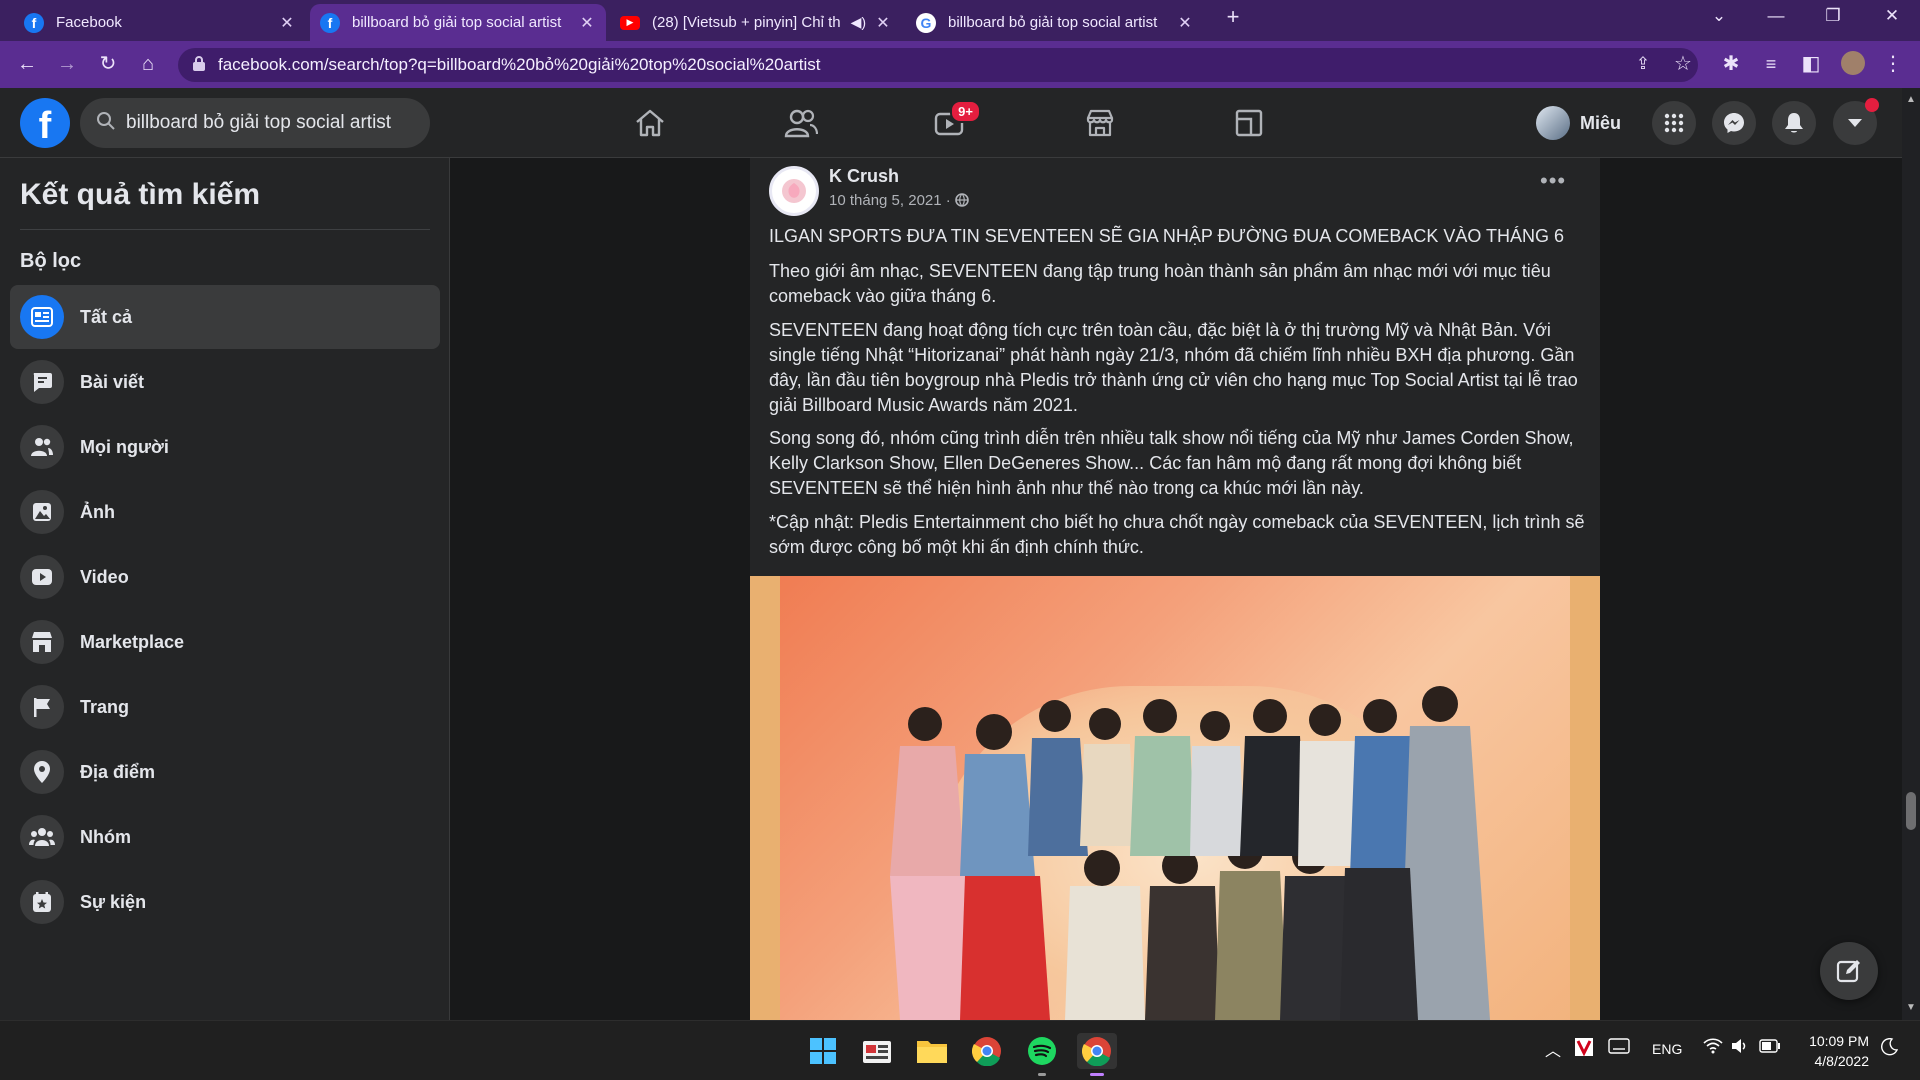  I want to click on filter-item-places: Địa điểm, so click(225, 772).